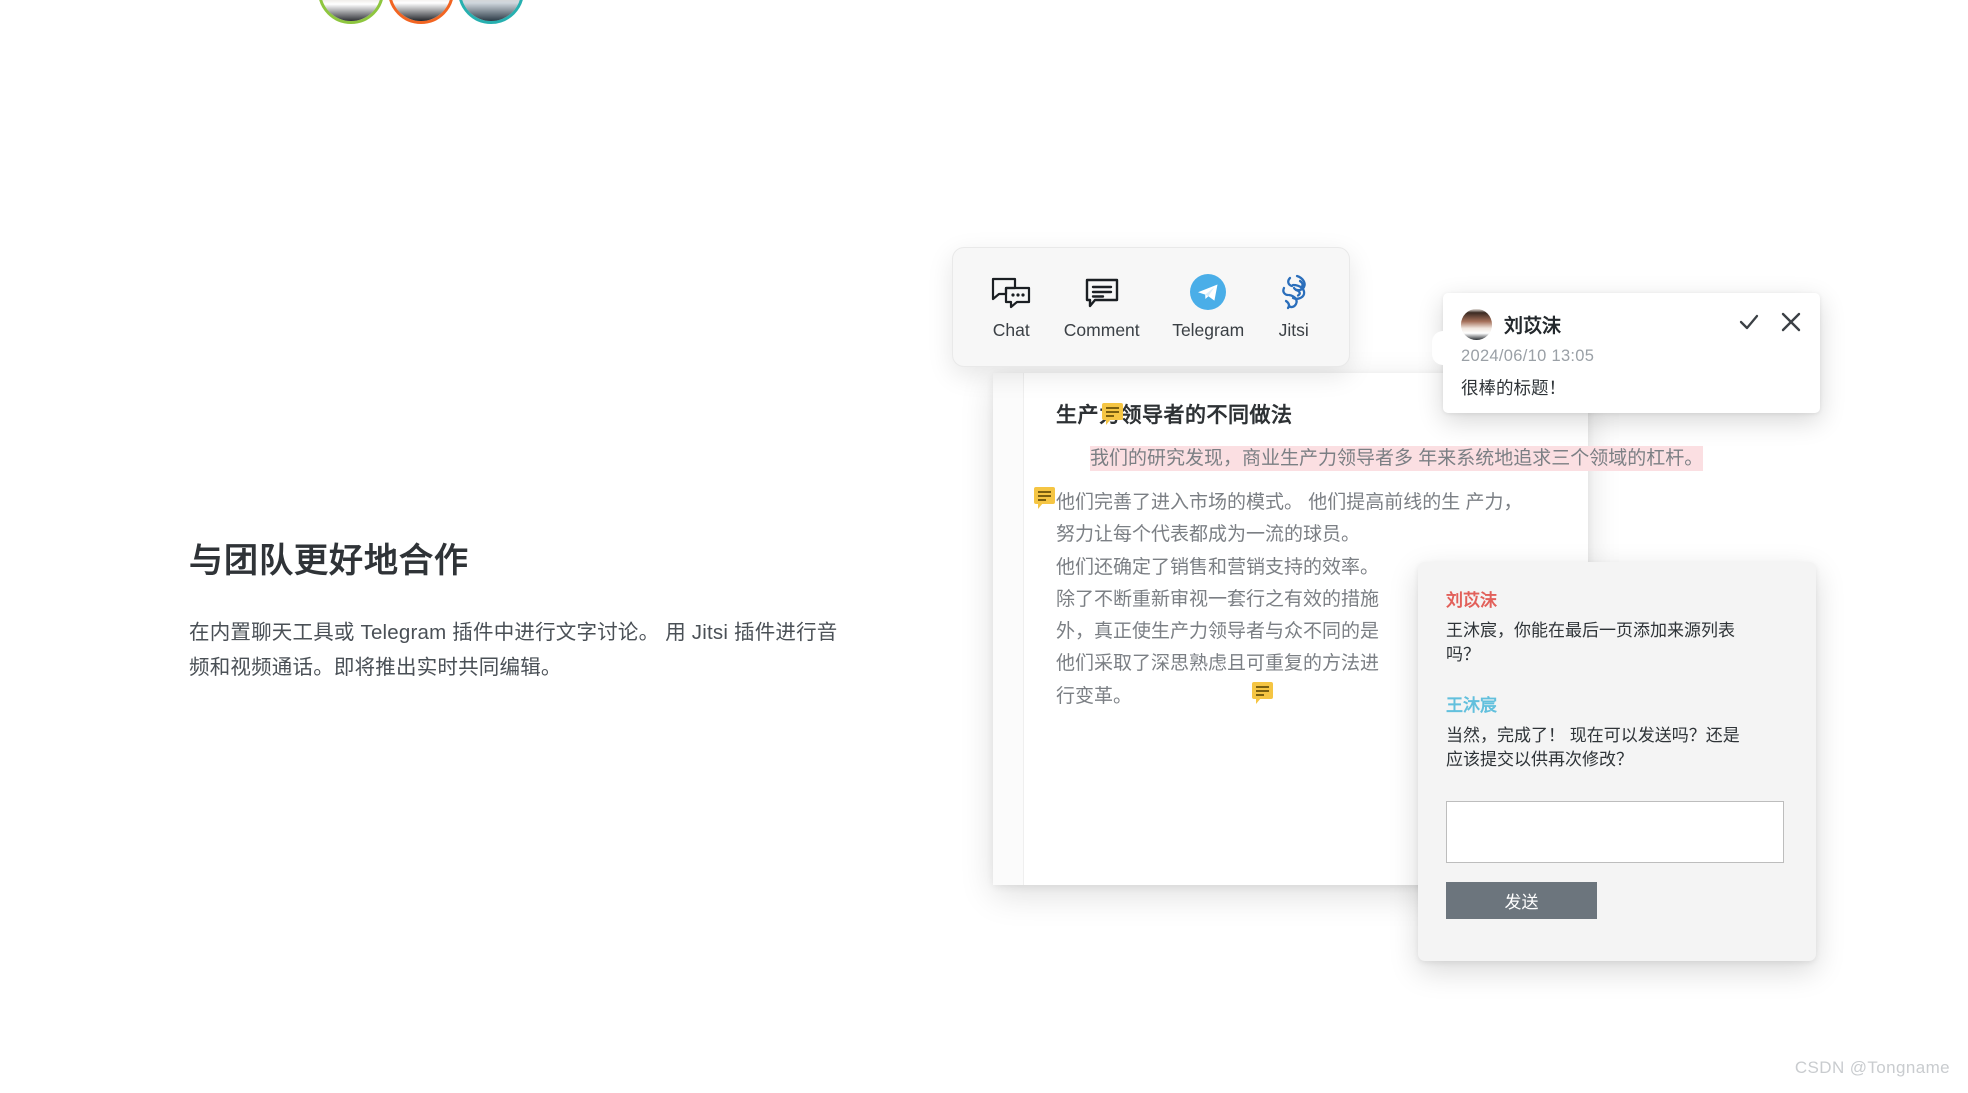  I want to click on chat-message-text: 王沐宸，你能在最后一页添加来源列表吗？, so click(1590, 643).